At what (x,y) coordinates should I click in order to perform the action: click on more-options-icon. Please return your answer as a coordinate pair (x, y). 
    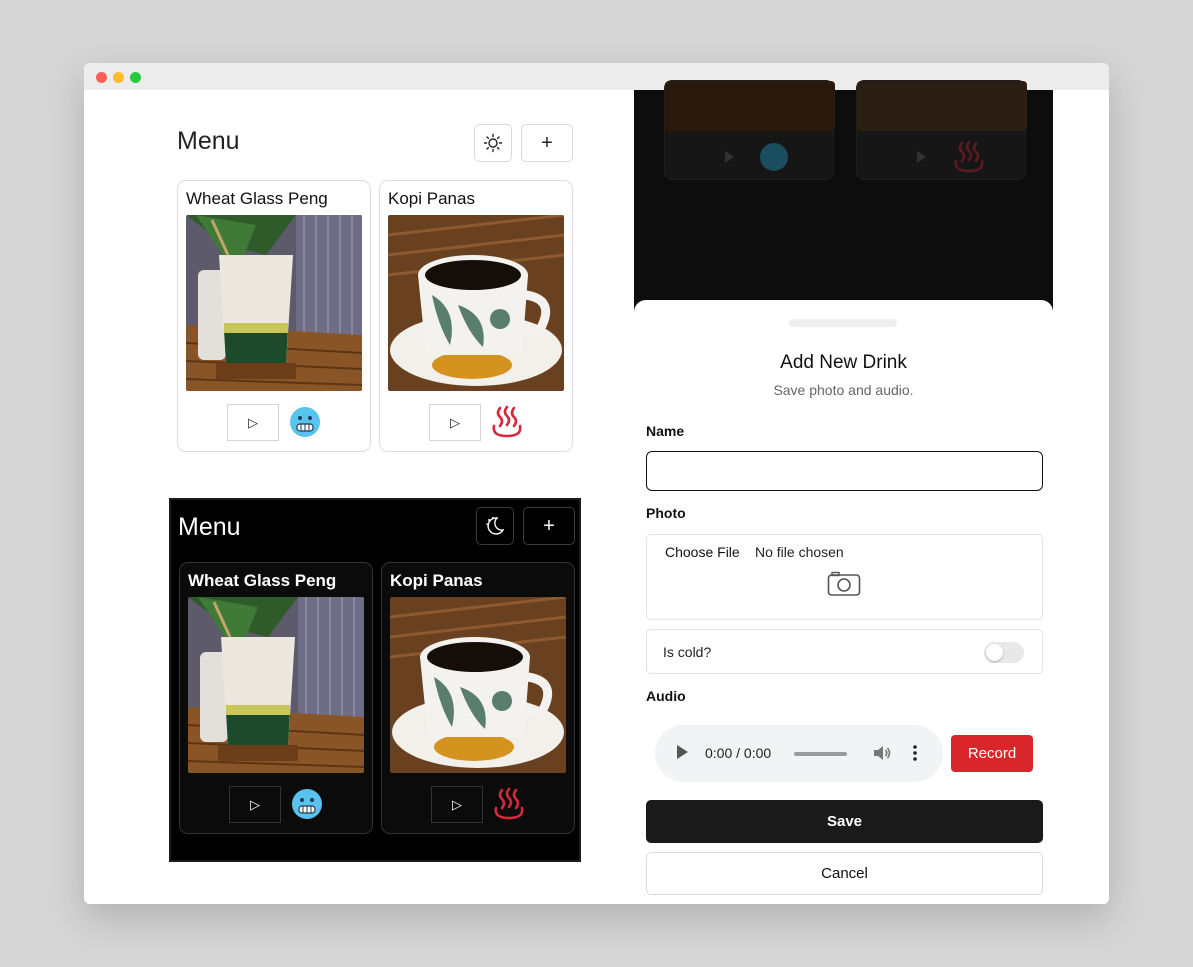
    Looking at the image, I should click on (915, 753).